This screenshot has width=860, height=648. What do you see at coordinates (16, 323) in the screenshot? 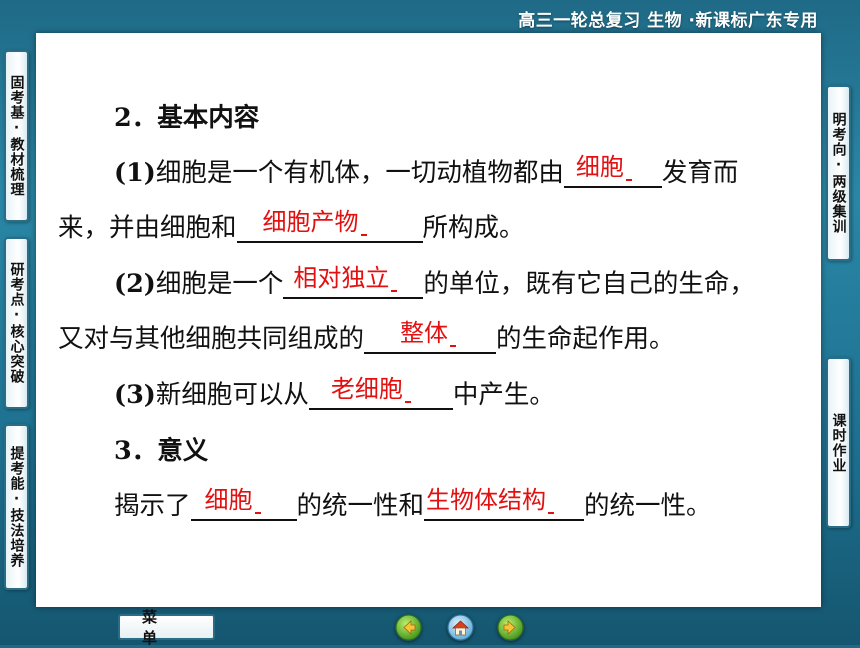
I see `left-tab-key-points: 研考点·核心突破` at bounding box center [16, 323].